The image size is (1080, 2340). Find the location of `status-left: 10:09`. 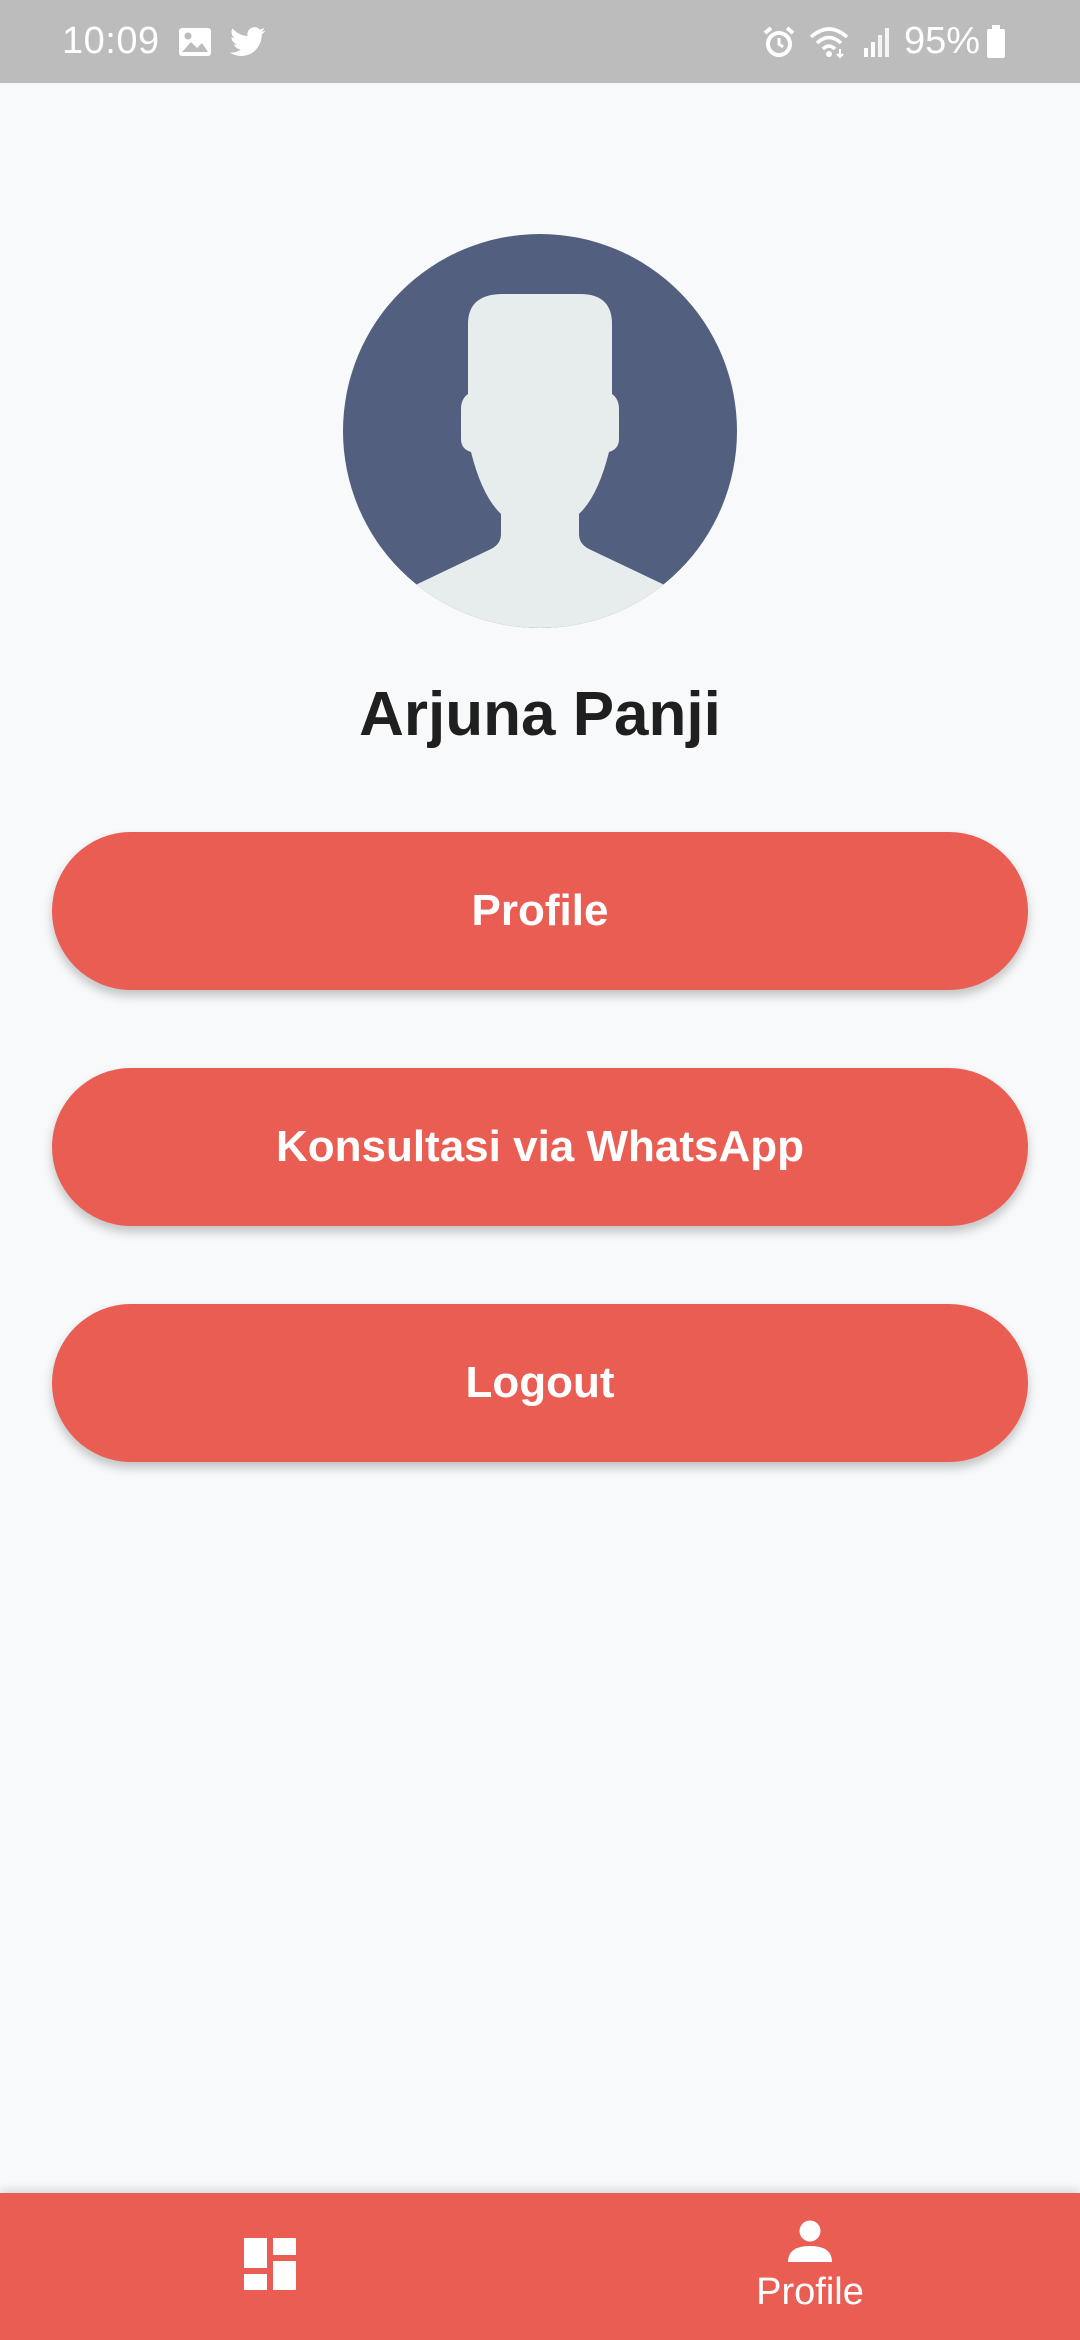

status-left: 10:09 is located at coordinates (164, 41).